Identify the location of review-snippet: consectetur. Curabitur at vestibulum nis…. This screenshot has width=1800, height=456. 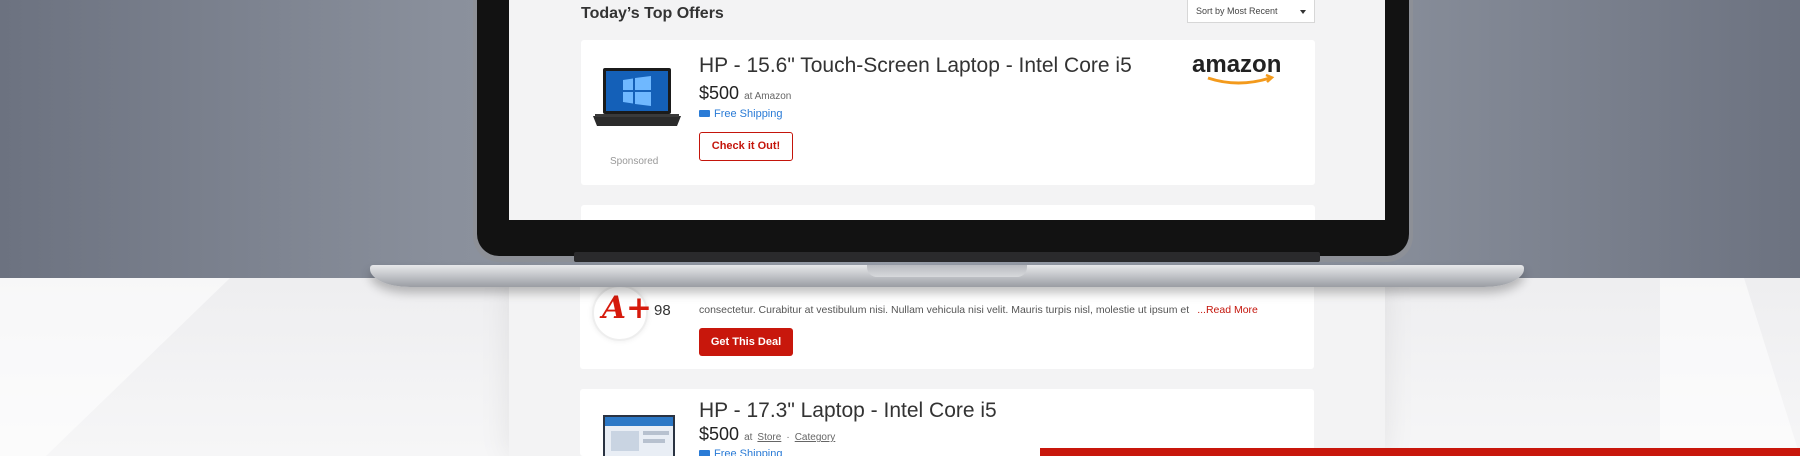
(979, 310).